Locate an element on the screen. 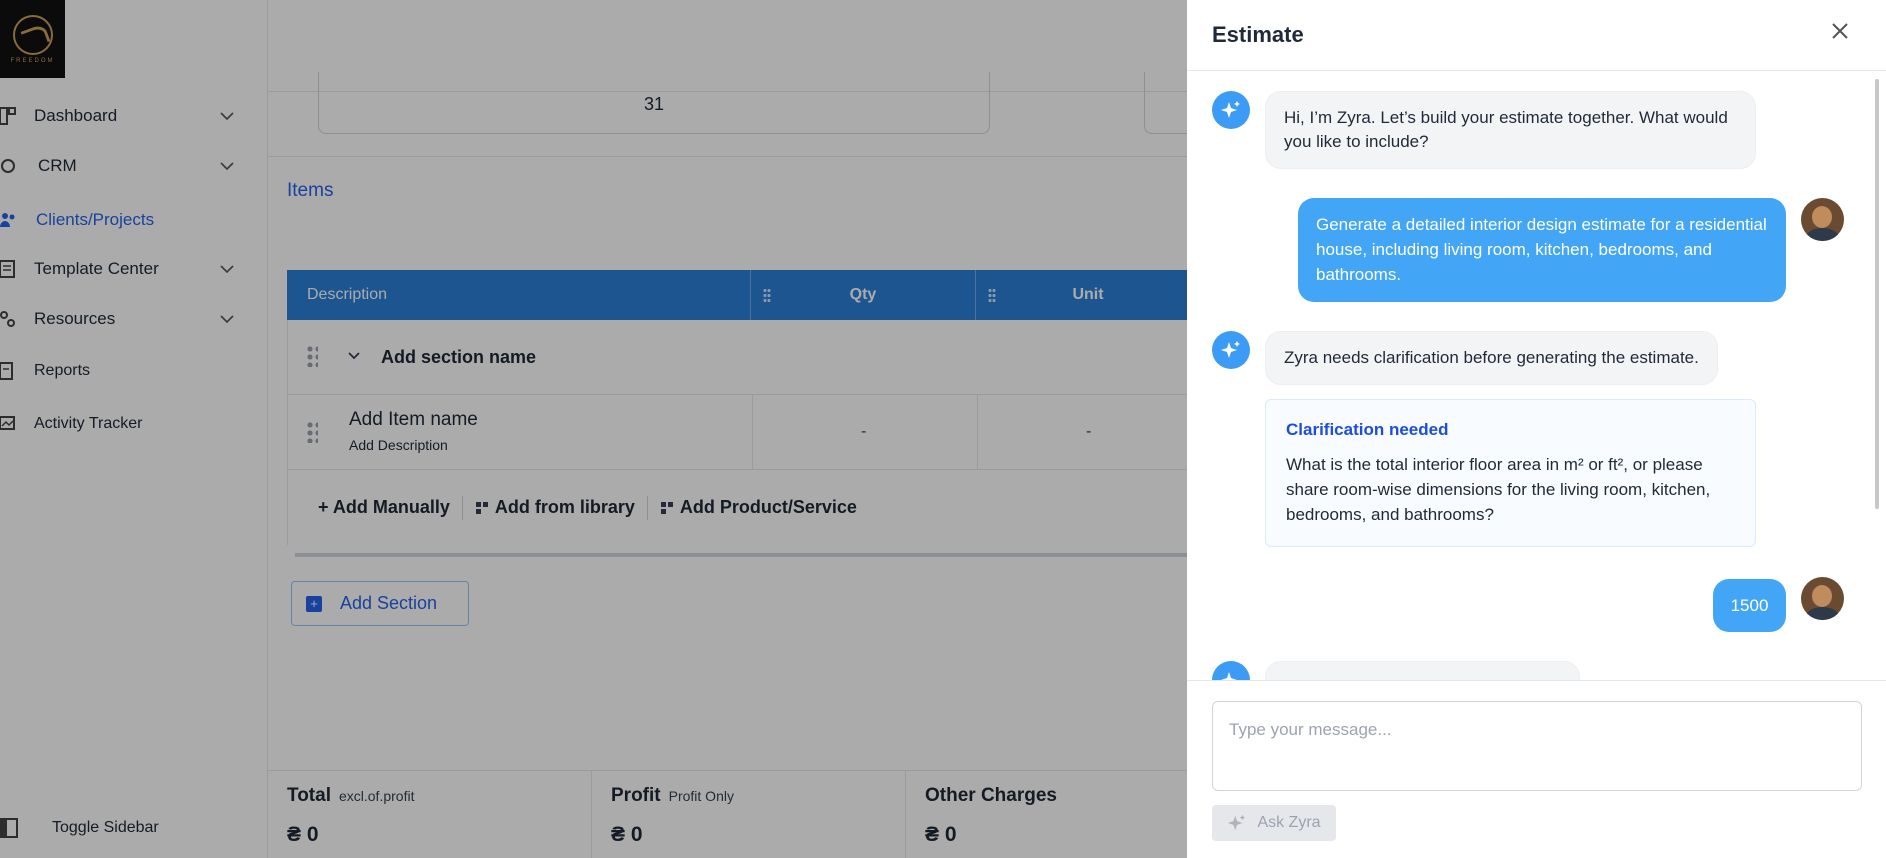  bot-message-pending is located at coordinates (1422, 670).